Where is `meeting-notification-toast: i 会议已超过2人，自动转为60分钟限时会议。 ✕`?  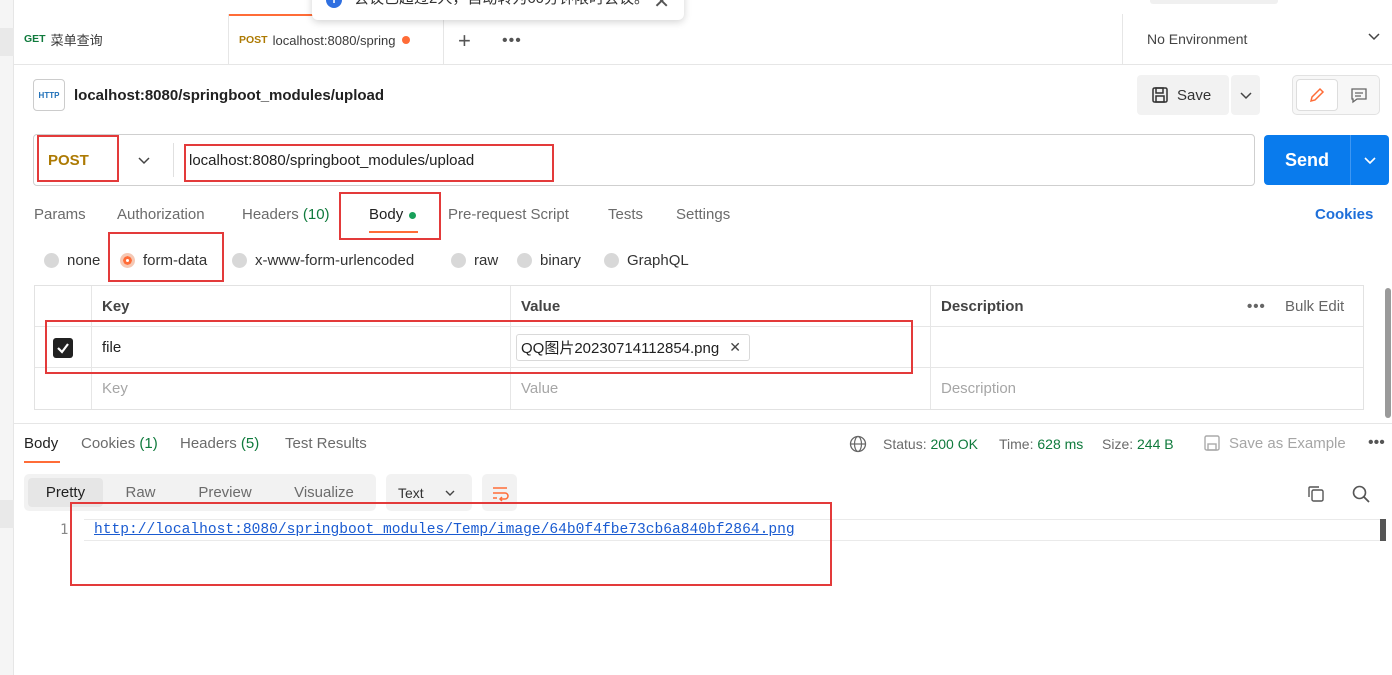 meeting-notification-toast: i 会议已超过2人，自动转为60分钟限时会议。 ✕ is located at coordinates (498, 10).